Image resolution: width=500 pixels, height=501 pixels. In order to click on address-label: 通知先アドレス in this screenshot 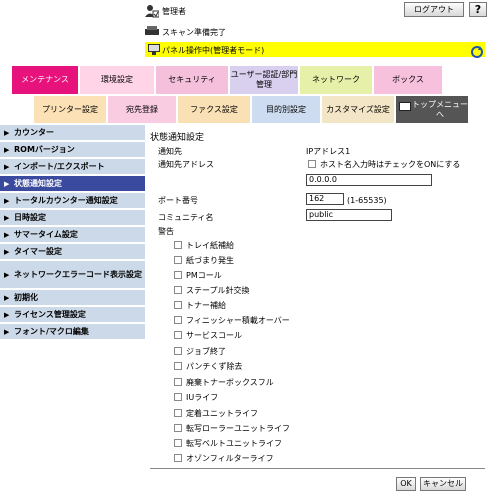, I will do `click(186, 164)`.